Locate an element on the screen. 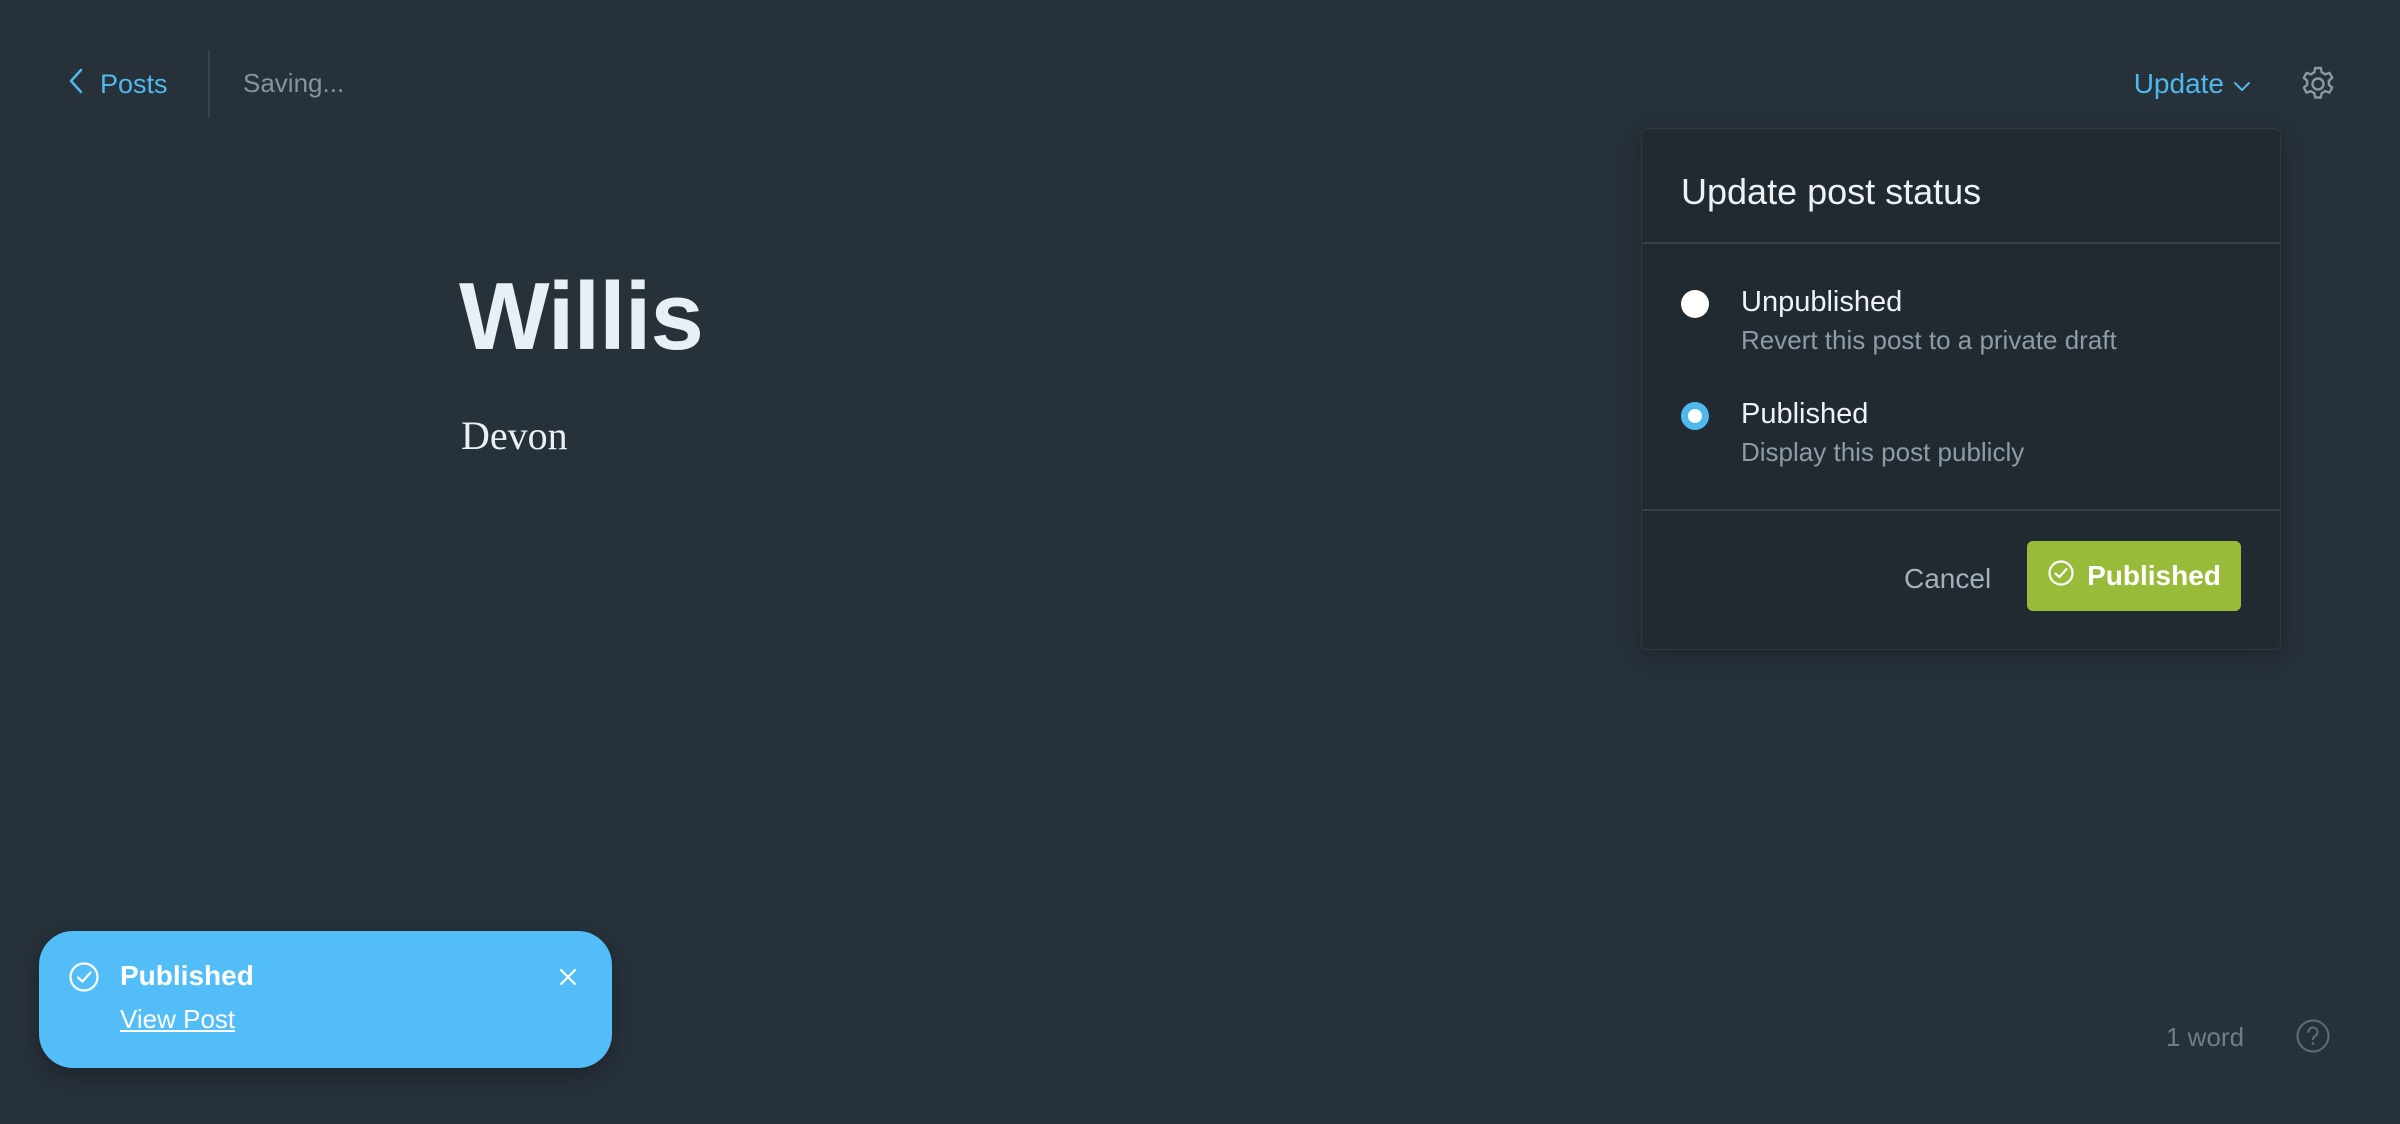  view-post-link: View Post is located at coordinates (177, 1019).